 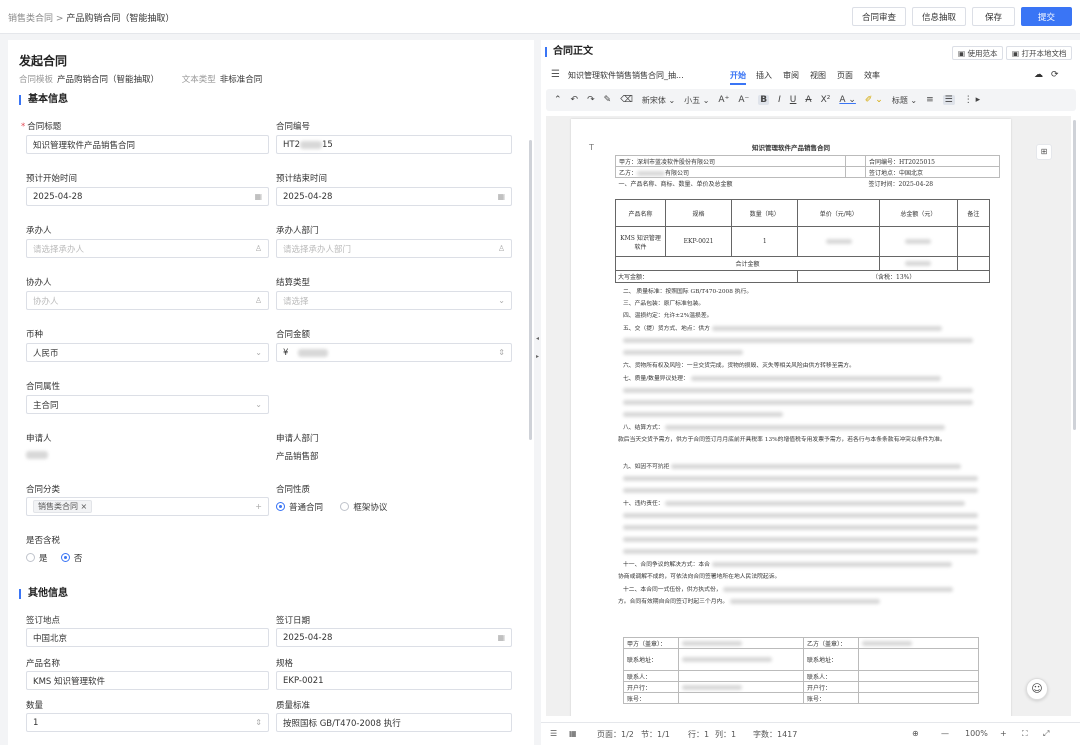 What do you see at coordinates (743, 100) in the screenshot?
I see `font-shrink-icon: A⁻` at bounding box center [743, 100].